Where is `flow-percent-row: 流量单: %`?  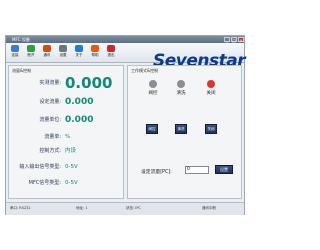
flow-percent-row: 流量单: % is located at coordinates (66, 137).